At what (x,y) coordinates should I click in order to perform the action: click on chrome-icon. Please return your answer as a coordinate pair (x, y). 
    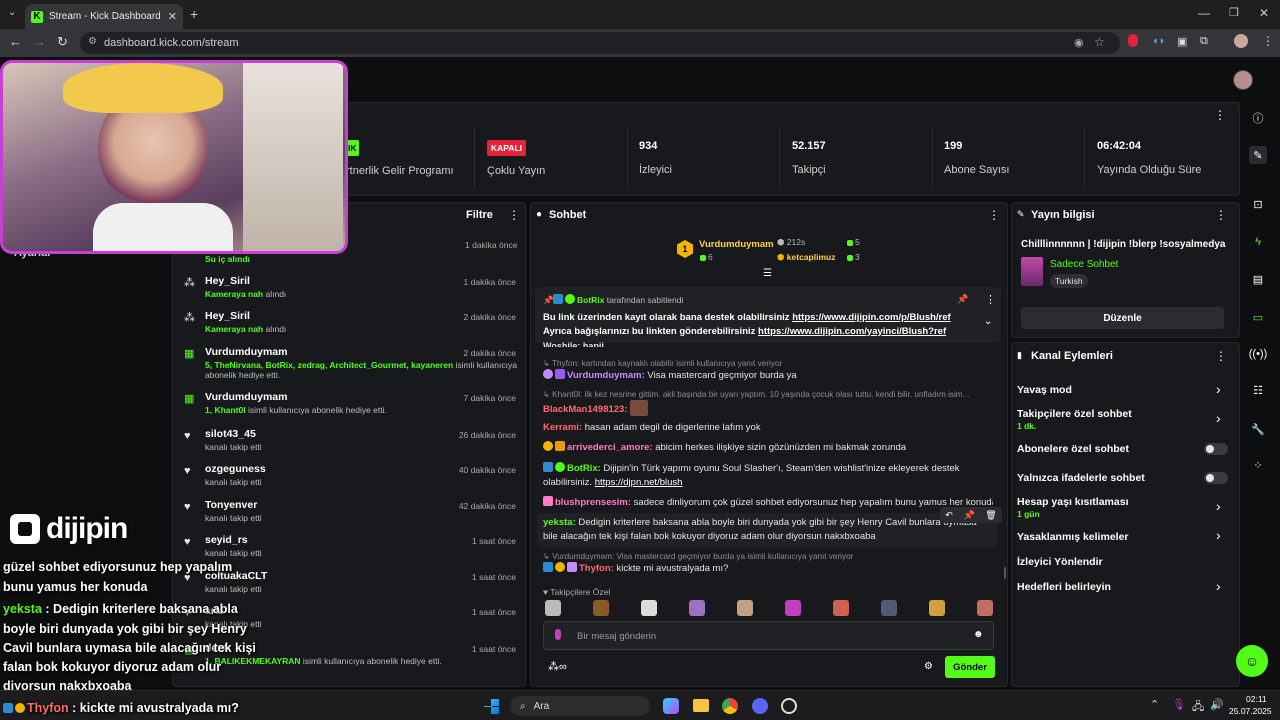
    Looking at the image, I should click on (730, 706).